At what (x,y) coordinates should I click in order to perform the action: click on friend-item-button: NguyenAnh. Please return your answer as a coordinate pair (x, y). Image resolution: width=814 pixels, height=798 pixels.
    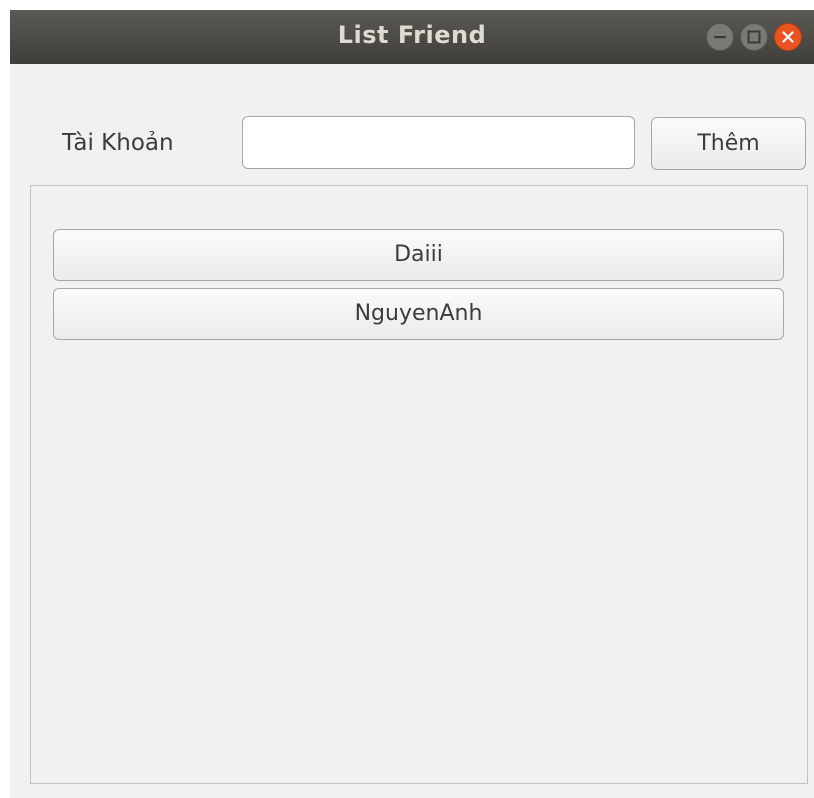
    Looking at the image, I should click on (418, 314).